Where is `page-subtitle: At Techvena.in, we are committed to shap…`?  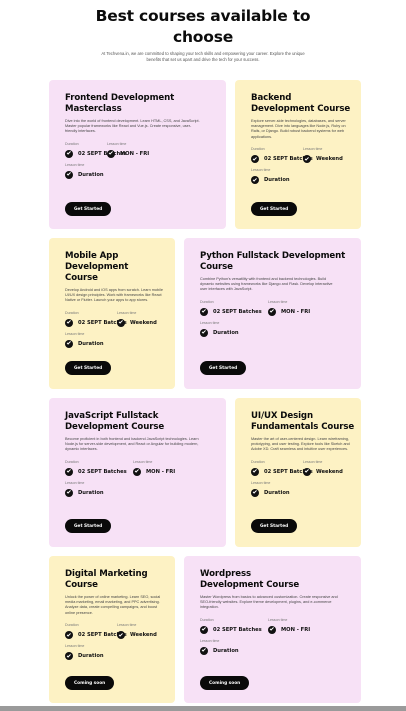 page-subtitle: At Techvena.in, we are committed to shap… is located at coordinates (203, 56).